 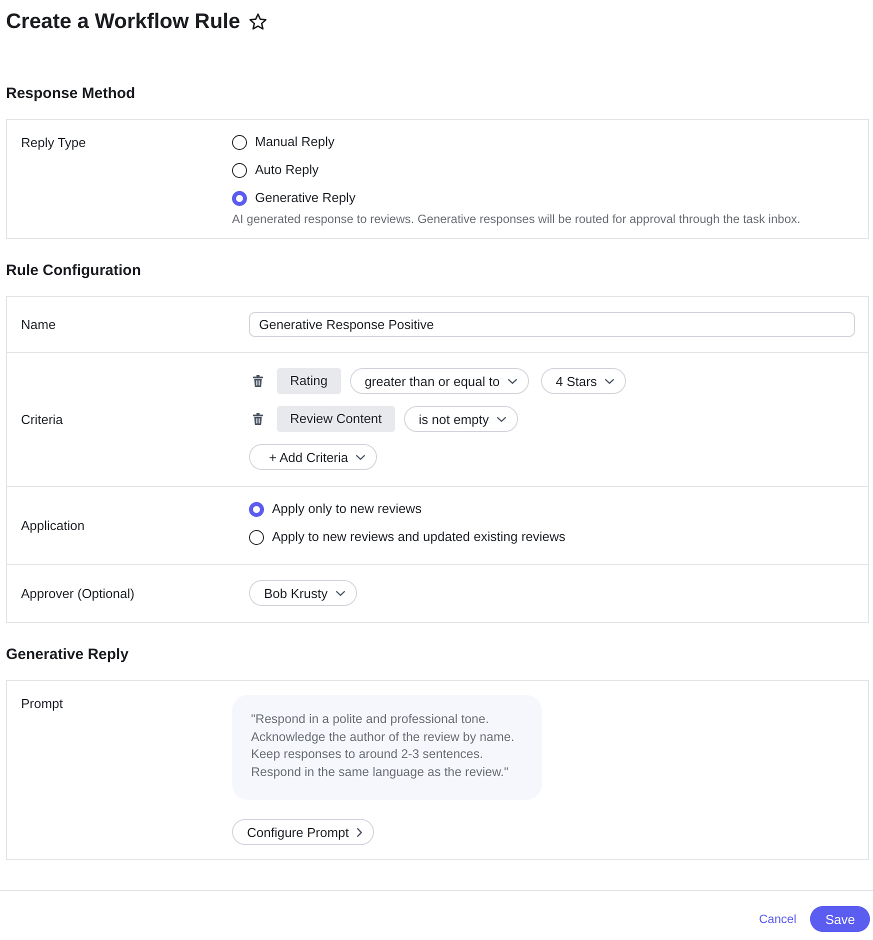 What do you see at coordinates (313, 457) in the screenshot?
I see `add-criteria-button: + Add Criteria` at bounding box center [313, 457].